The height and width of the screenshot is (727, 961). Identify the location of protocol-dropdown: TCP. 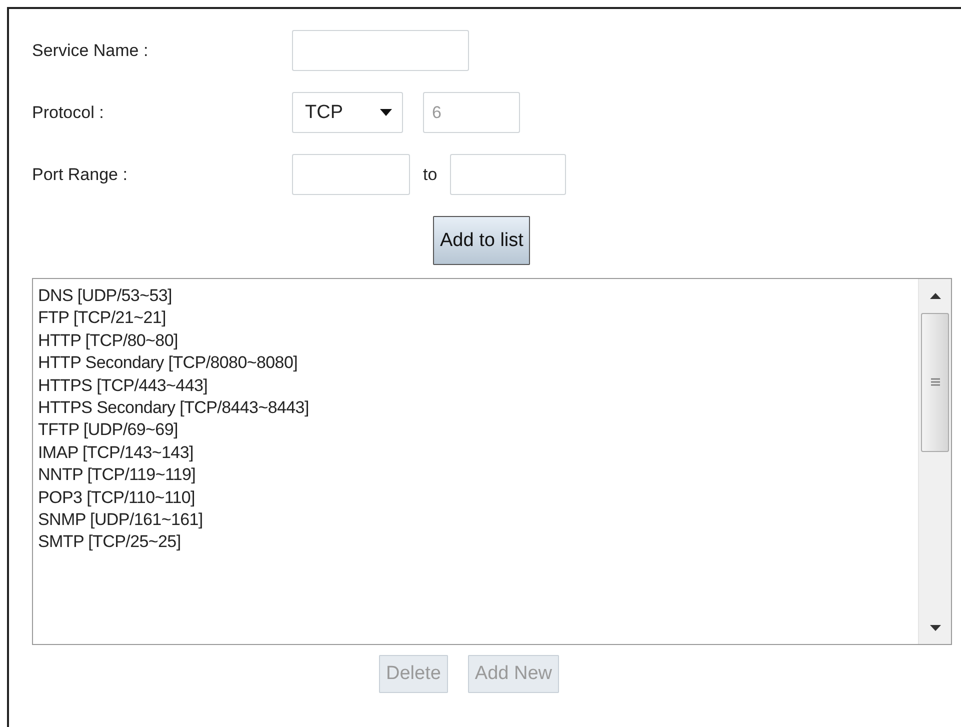
(347, 112).